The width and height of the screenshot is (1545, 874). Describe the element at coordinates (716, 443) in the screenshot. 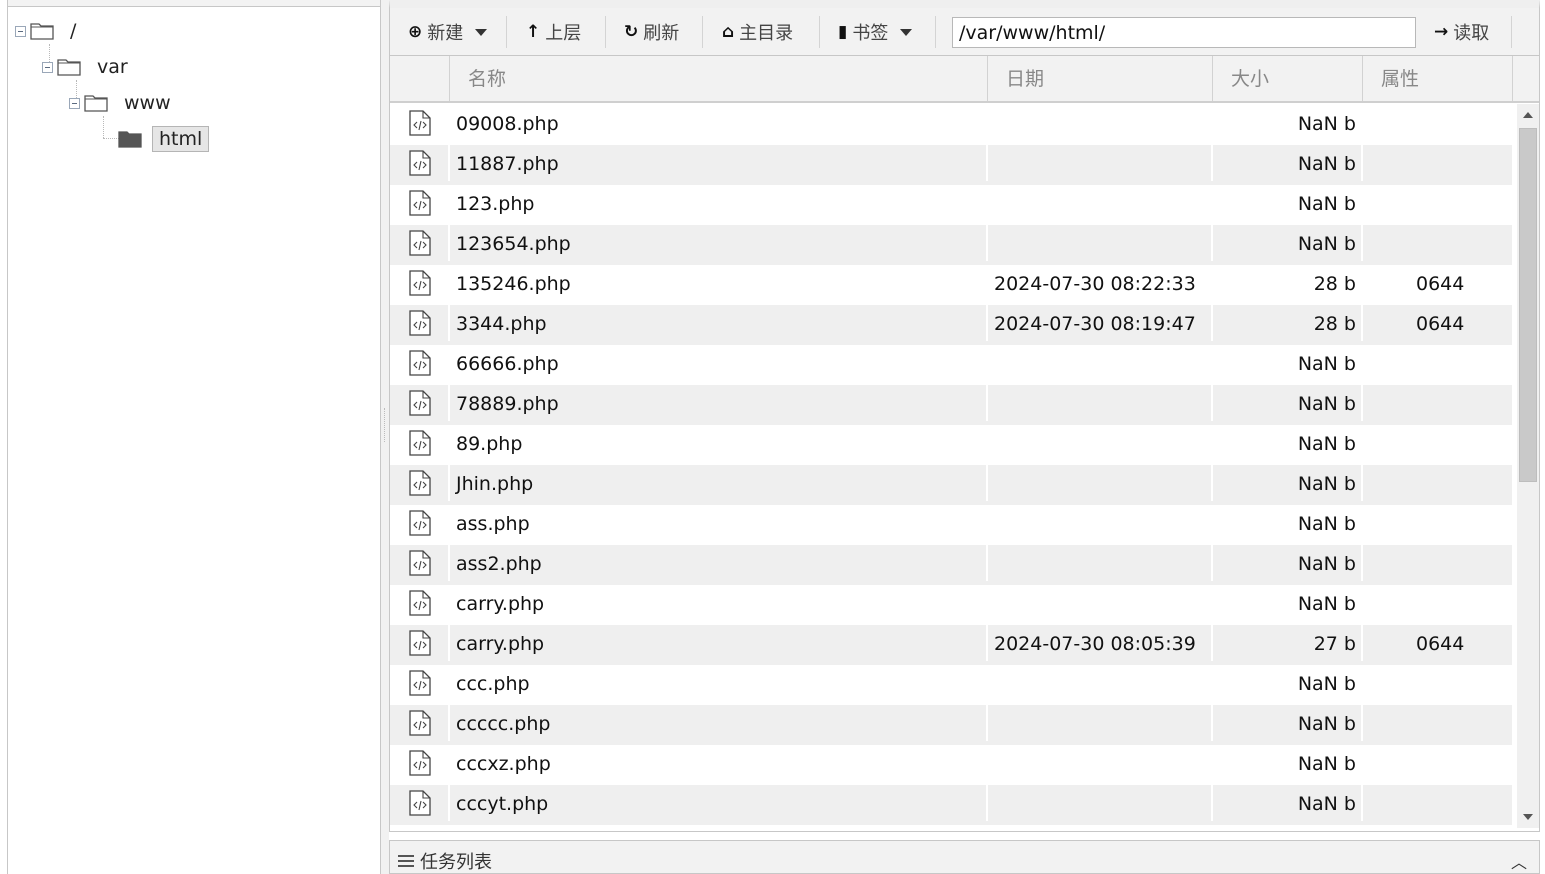

I see `file-name: 89.php` at that location.